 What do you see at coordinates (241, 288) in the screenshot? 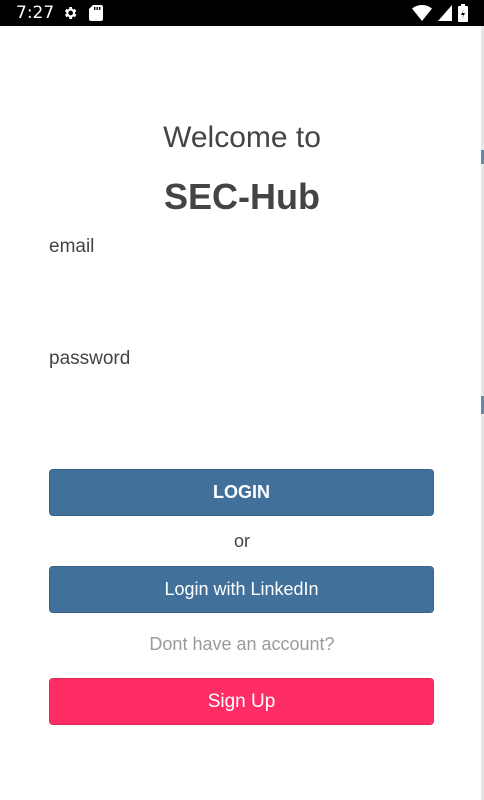
I see `email-field` at bounding box center [241, 288].